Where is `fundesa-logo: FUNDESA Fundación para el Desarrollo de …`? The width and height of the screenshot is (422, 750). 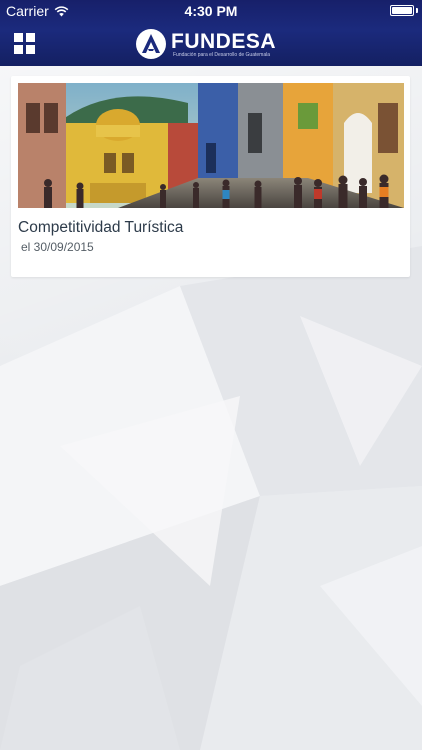 fundesa-logo: FUNDESA Fundación para el Desarrollo de … is located at coordinates (205, 44).